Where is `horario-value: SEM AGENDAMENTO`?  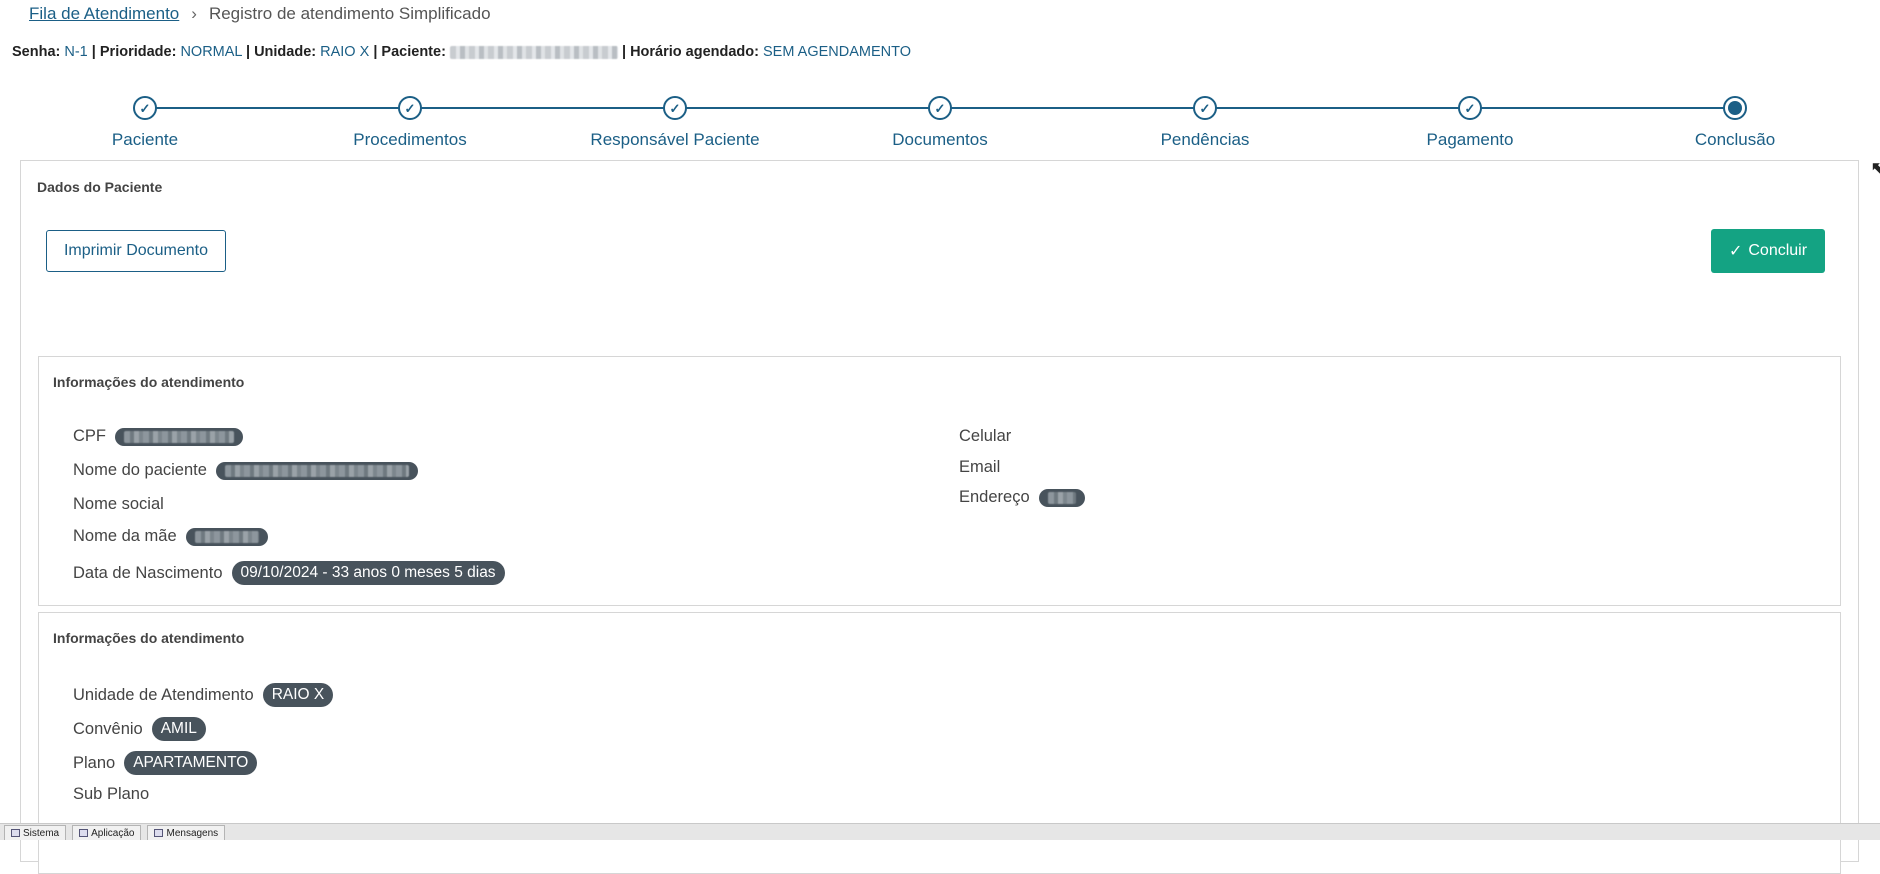
horario-value: SEM AGENDAMENTO is located at coordinates (837, 52).